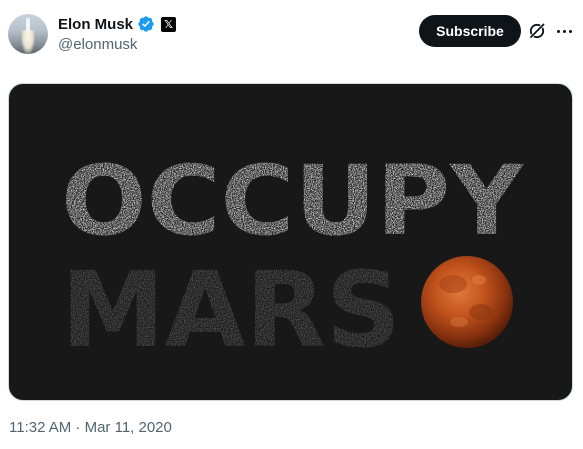 This screenshot has width=583, height=449. Describe the element at coordinates (470, 31) in the screenshot. I see `subscribe-button: Subscribe` at that location.